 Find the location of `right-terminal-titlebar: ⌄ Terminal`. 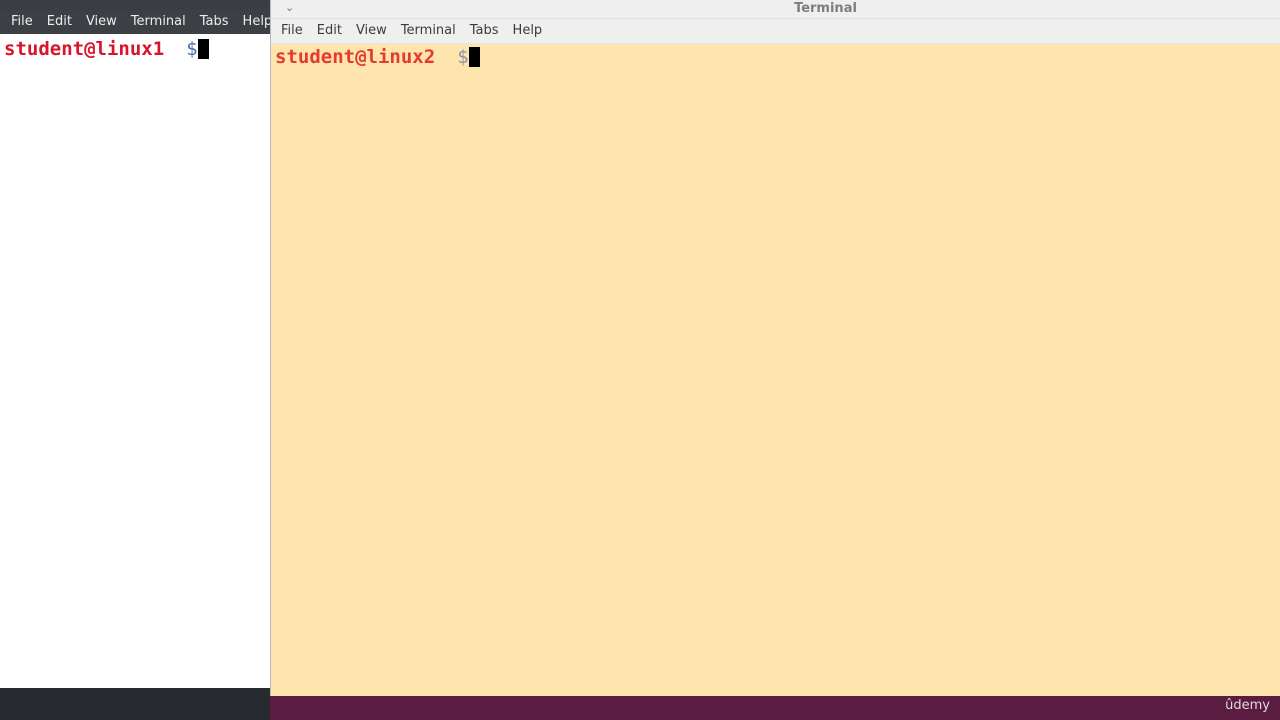

right-terminal-titlebar: ⌄ Terminal is located at coordinates (775, 9).